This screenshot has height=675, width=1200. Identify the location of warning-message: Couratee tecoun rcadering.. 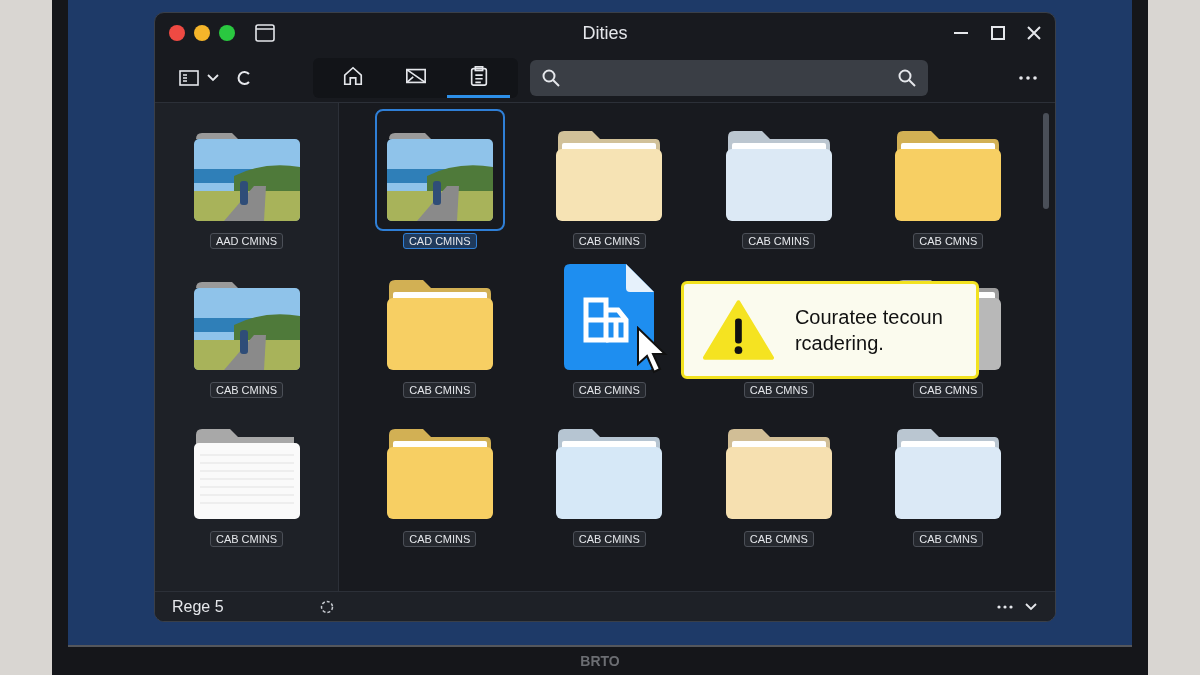
(869, 330).